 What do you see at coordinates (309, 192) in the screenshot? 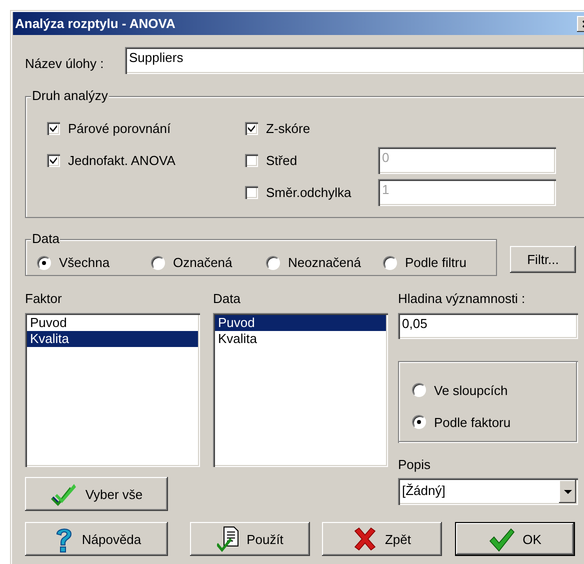
I see `checkbox-label: Směr.odchylka` at bounding box center [309, 192].